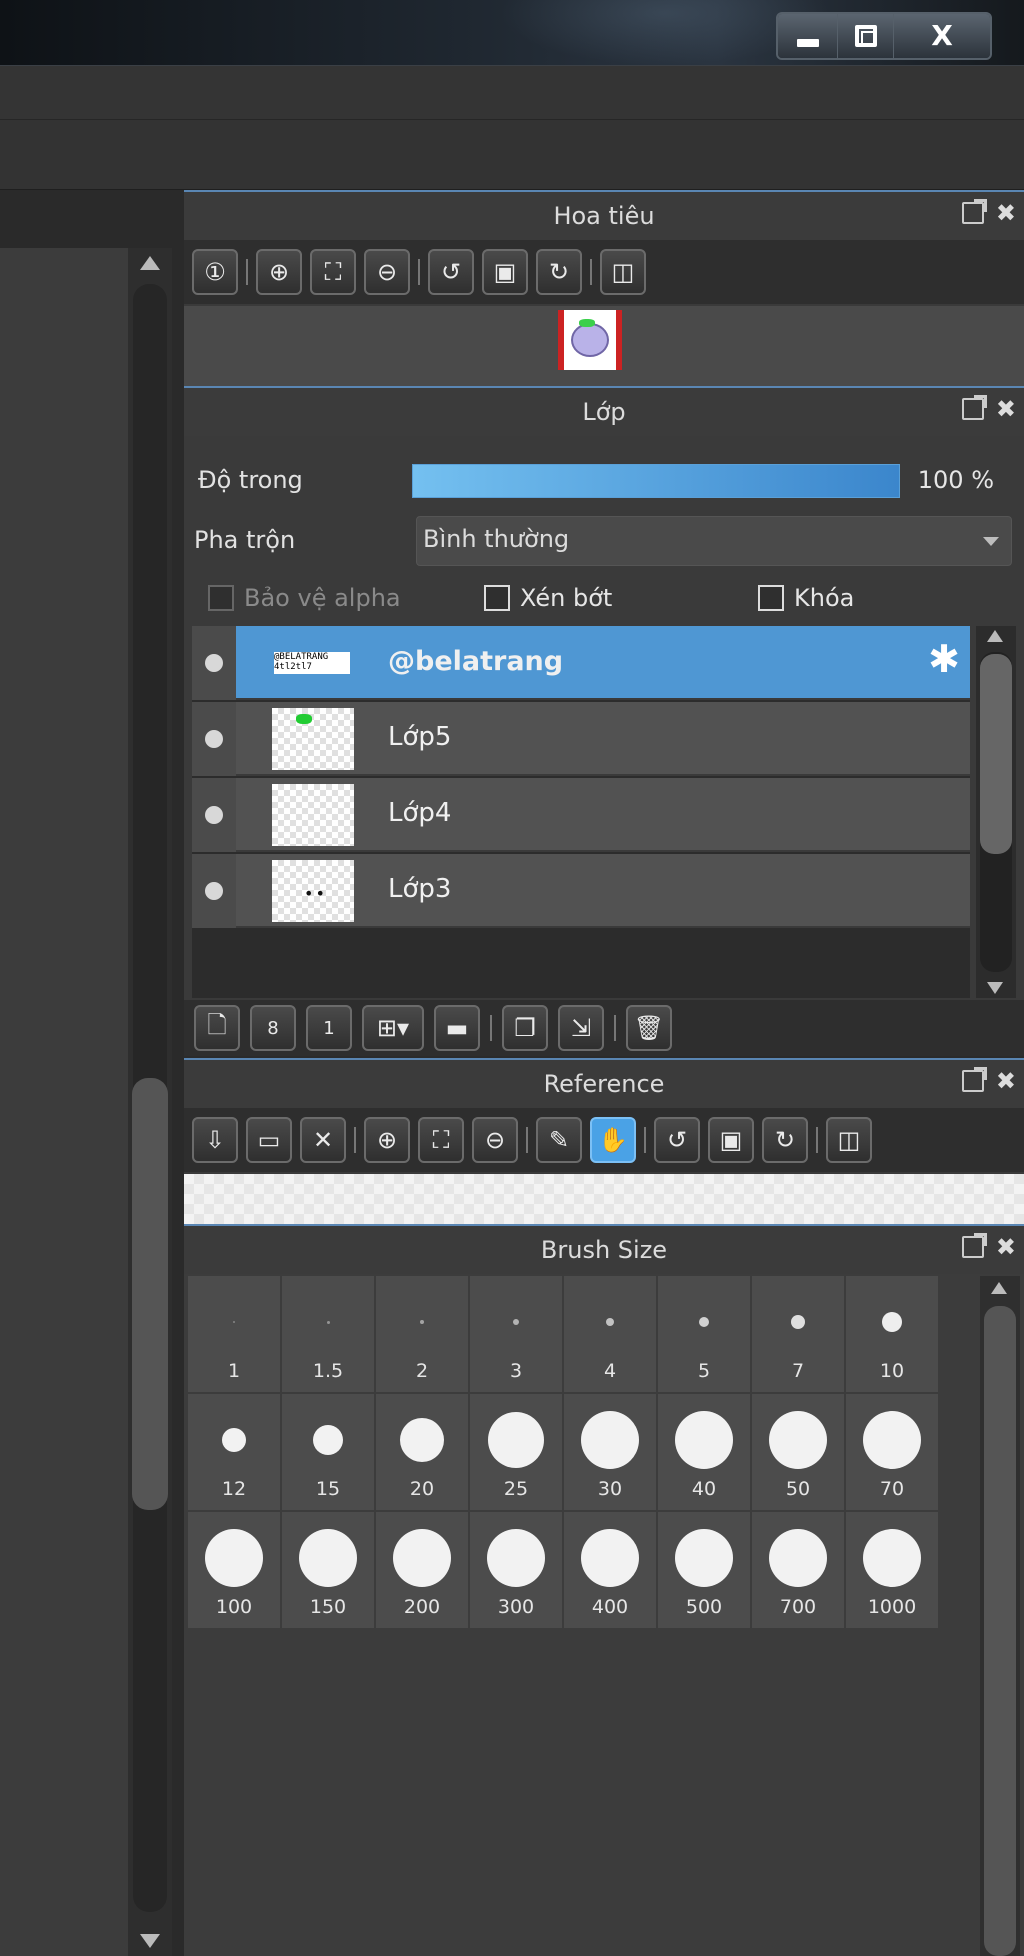 This screenshot has height=1956, width=1024. What do you see at coordinates (234, 1452) in the screenshot?
I see `brush-size-item: 12` at bounding box center [234, 1452].